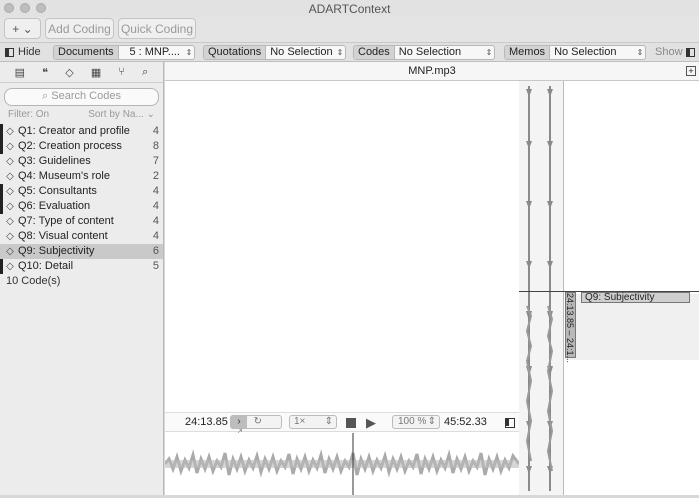 The height and width of the screenshot is (498, 699). Describe the element at coordinates (351, 423) in the screenshot. I see `stop-icon` at that location.